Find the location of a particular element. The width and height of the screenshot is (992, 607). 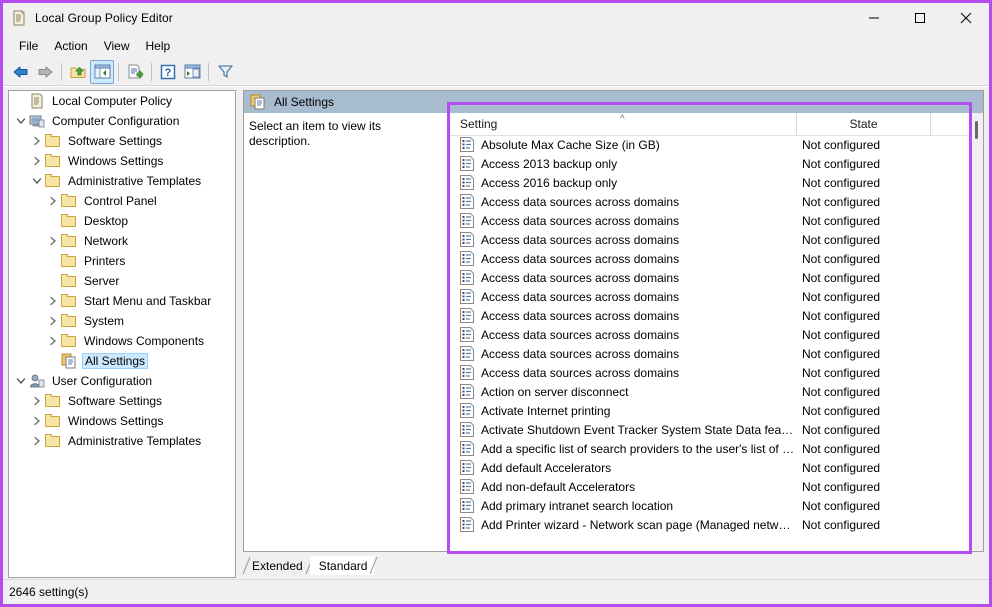

column-header-state: State is located at coordinates (863, 124).